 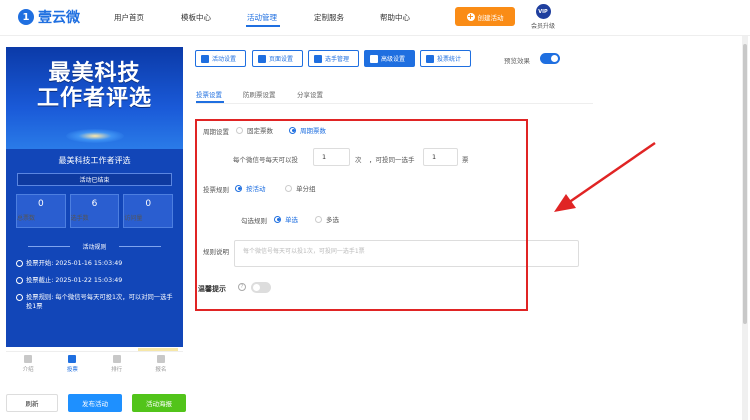 I want to click on rules-heading: 活动规则, so click(x=94, y=246).